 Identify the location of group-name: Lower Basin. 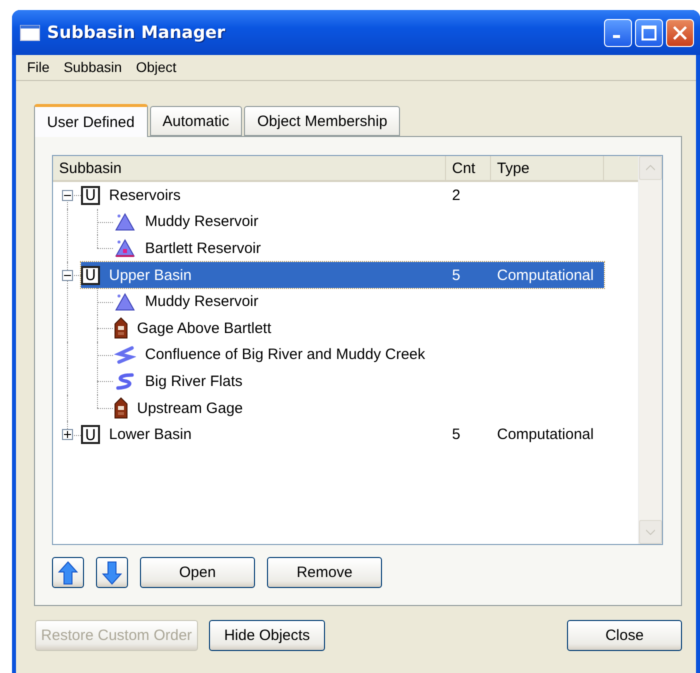
(150, 435).